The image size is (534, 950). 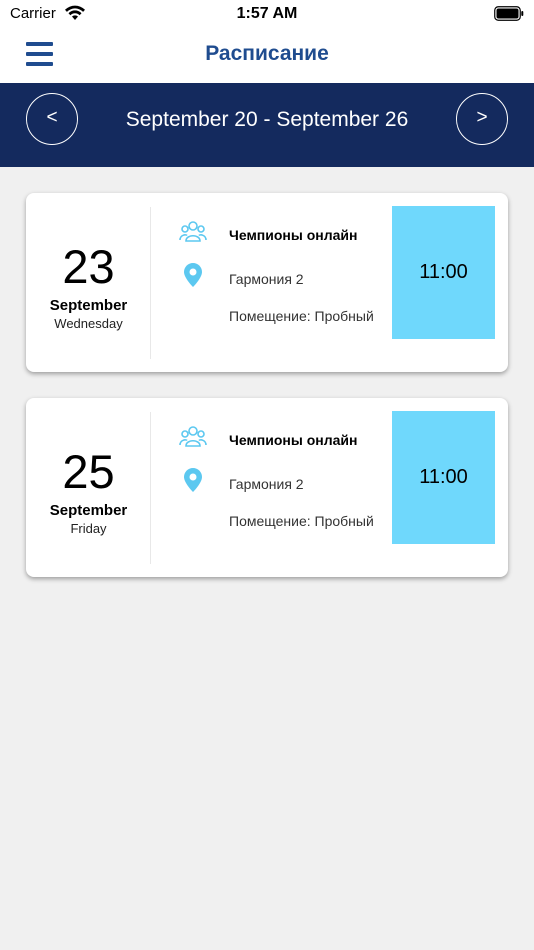 I want to click on weekday-label: Friday, so click(x=88, y=528).